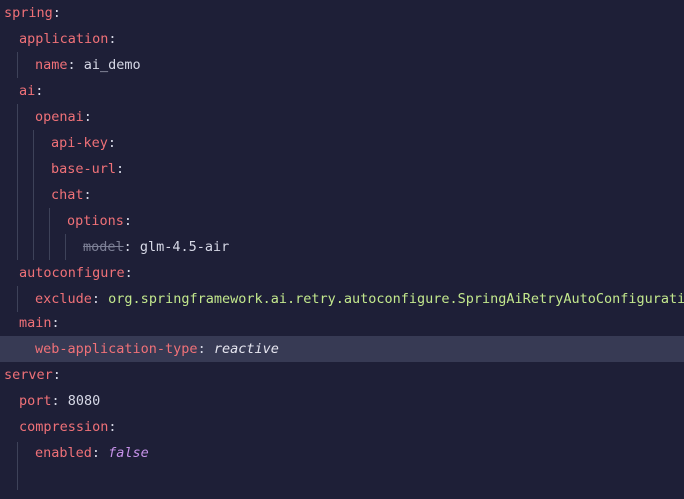 This screenshot has width=684, height=499. Describe the element at coordinates (27, 91) in the screenshot. I see `yaml-key: ai` at that location.